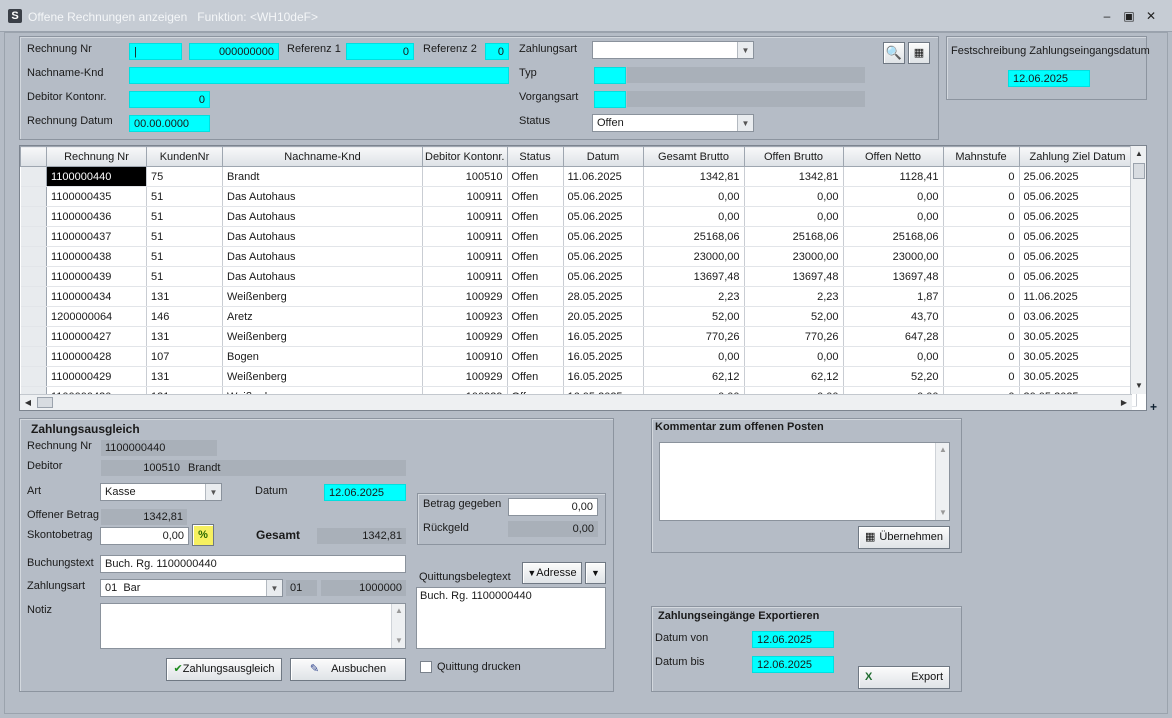 This screenshot has height=718, width=1172. I want to click on column-header: Gesamt Brutto, so click(693, 156).